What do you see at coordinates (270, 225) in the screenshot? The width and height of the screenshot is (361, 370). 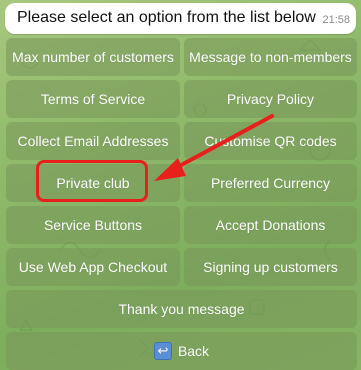 I see `accept-donations-button: Accept Donations` at bounding box center [270, 225].